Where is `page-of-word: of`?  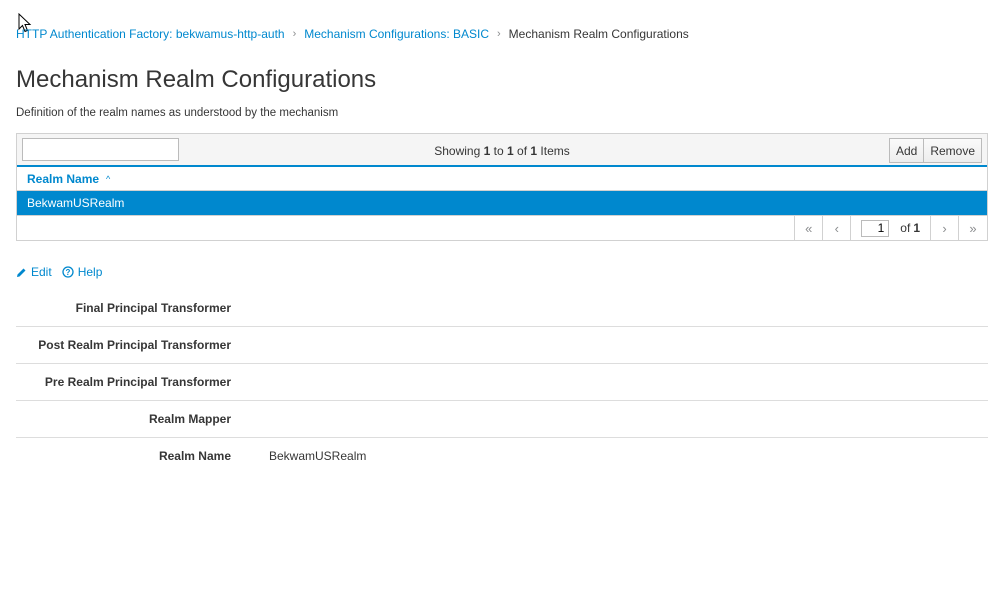
page-of-word: of is located at coordinates (905, 228).